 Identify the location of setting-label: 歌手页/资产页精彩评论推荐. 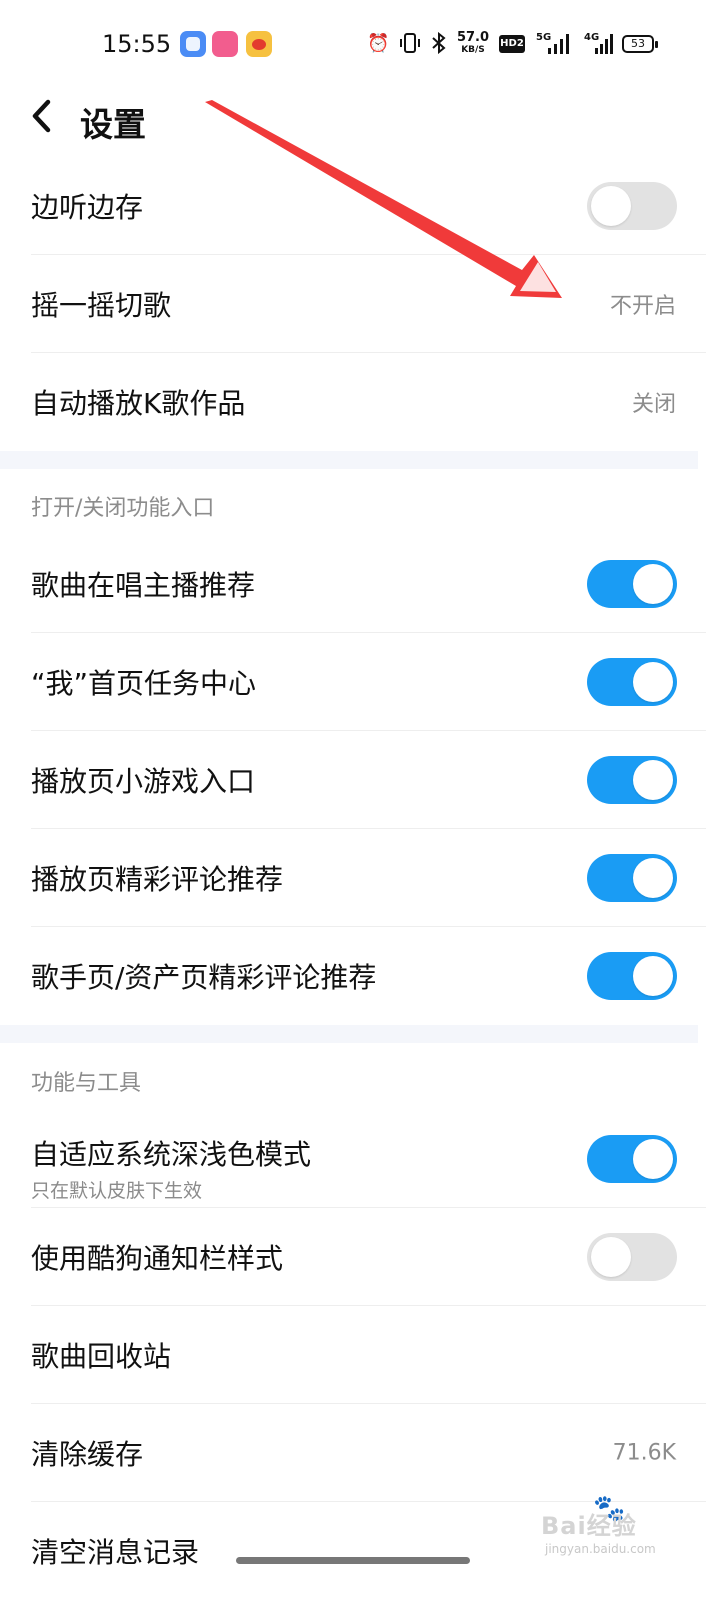
(204, 977).